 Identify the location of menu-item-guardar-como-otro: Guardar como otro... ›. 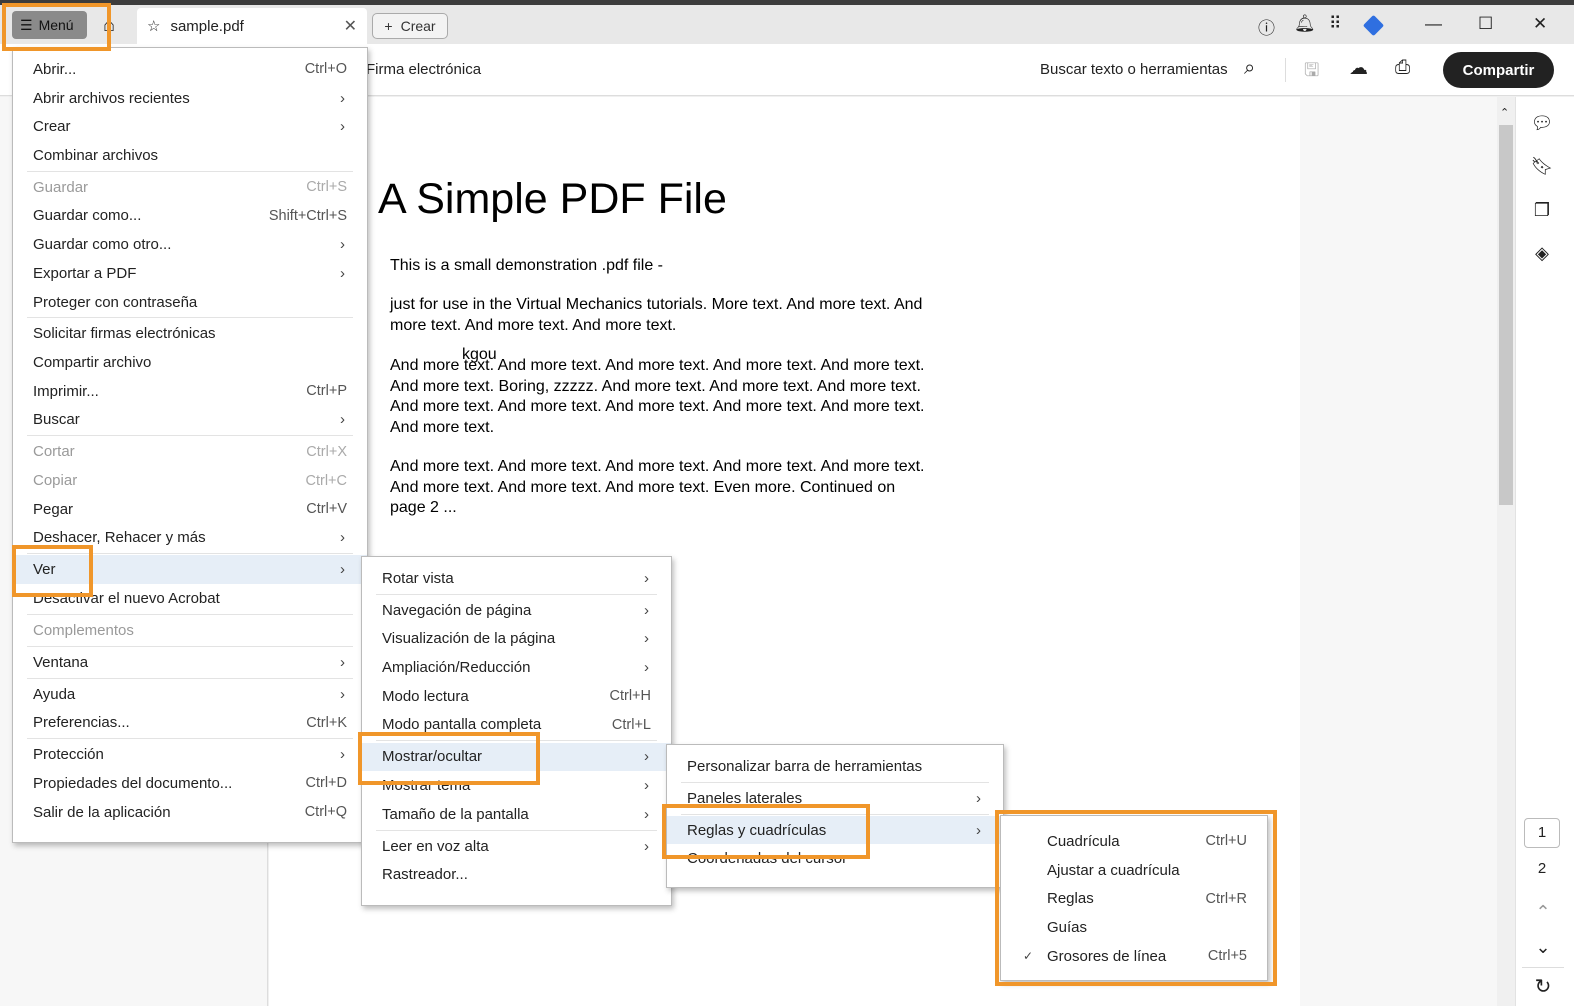
(190, 244).